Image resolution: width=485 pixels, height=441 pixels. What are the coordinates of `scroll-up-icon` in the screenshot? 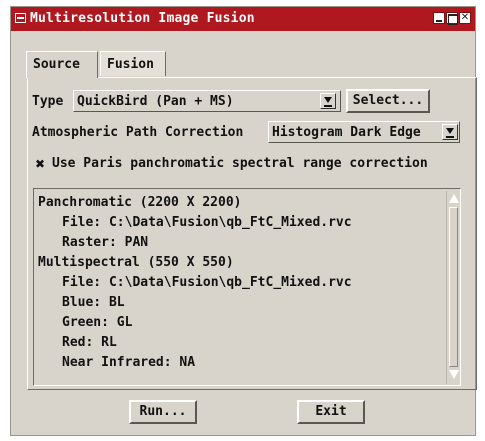 It's located at (454, 199).